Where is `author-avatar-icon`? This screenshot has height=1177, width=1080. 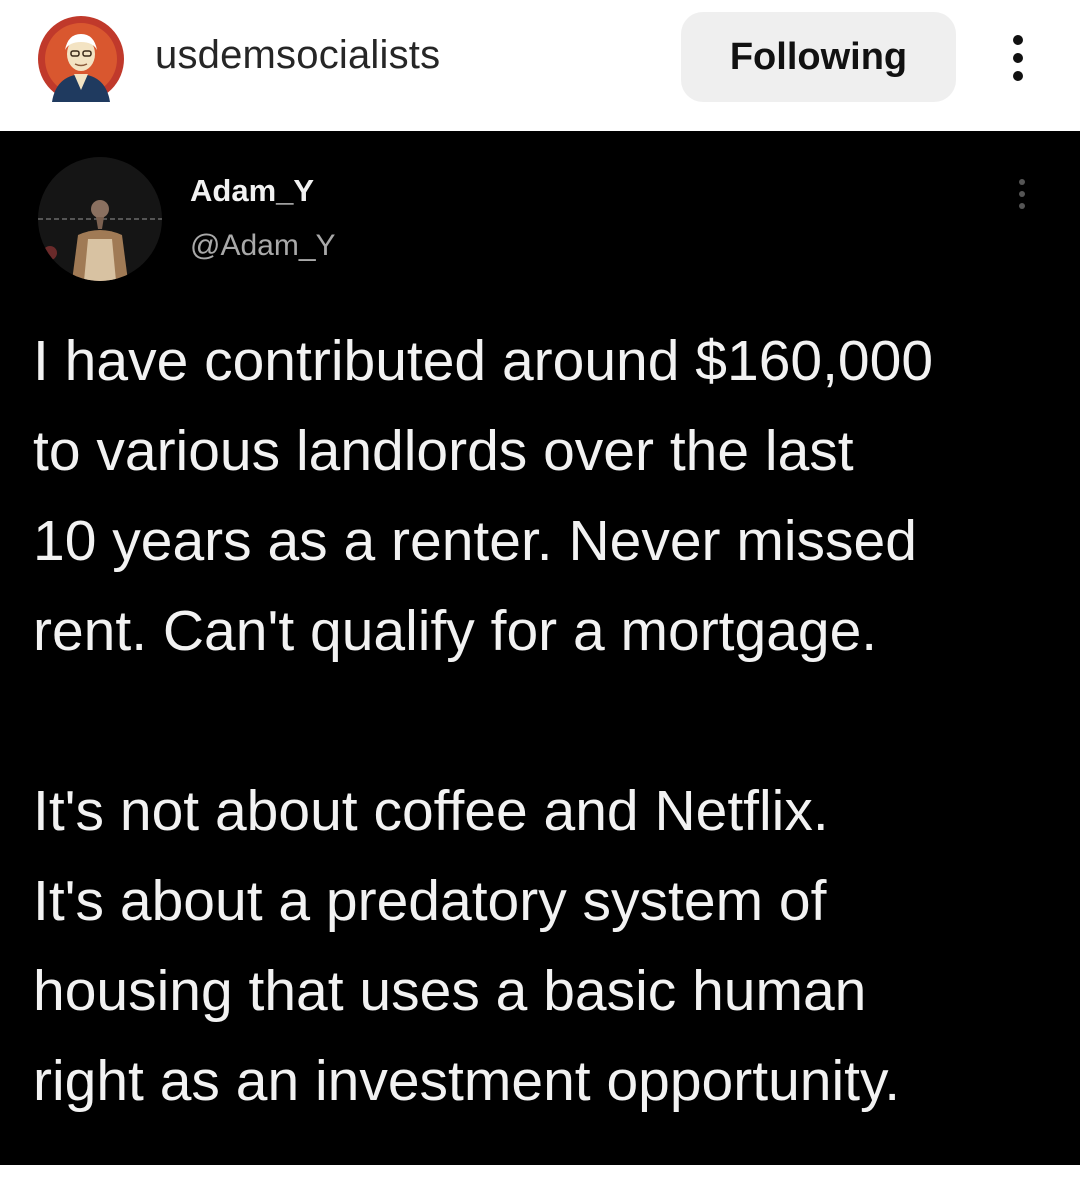 author-avatar-icon is located at coordinates (100, 219).